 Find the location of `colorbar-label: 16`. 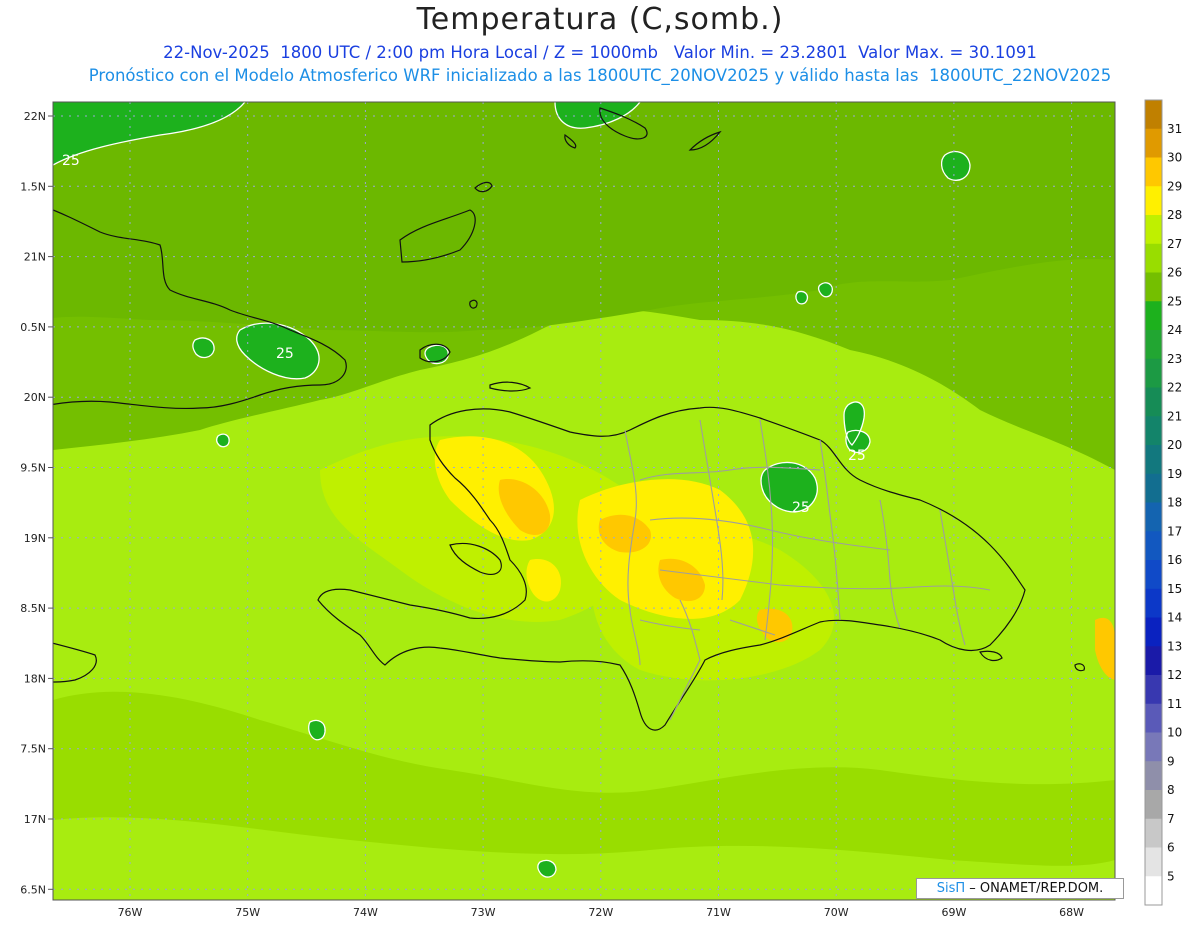

colorbar-label: 16 is located at coordinates (1174, 560).